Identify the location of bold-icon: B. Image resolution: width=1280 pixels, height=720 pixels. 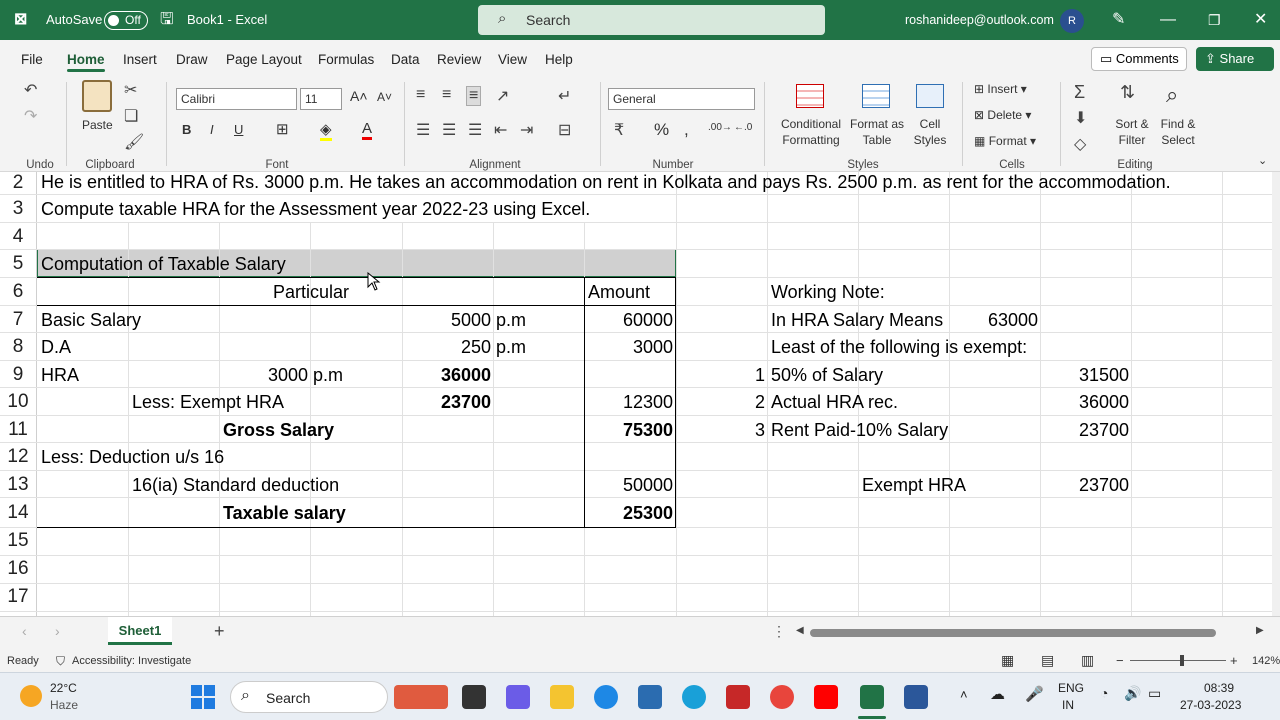
(186, 129).